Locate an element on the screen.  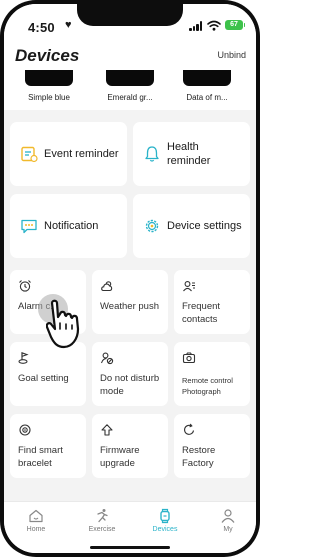
goal-setting-card: Goal setting is located at coordinates (48, 374).